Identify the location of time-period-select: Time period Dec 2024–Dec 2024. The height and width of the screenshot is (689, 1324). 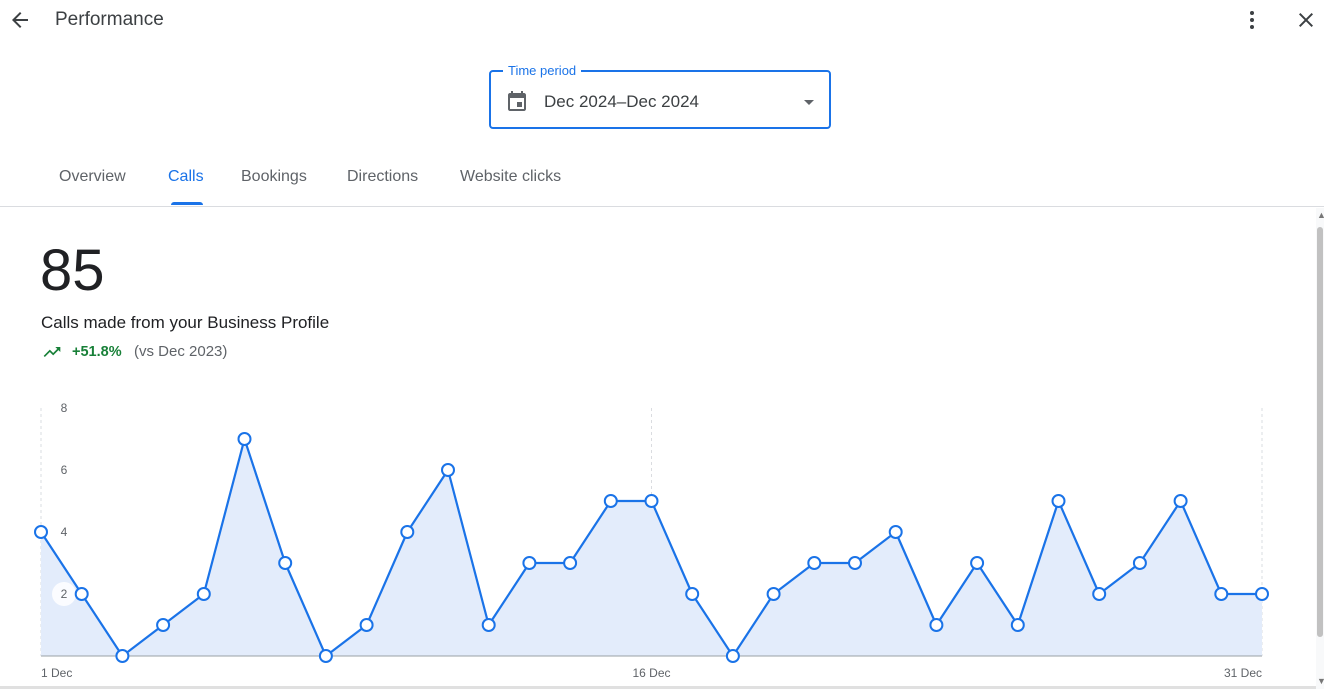
(660, 96).